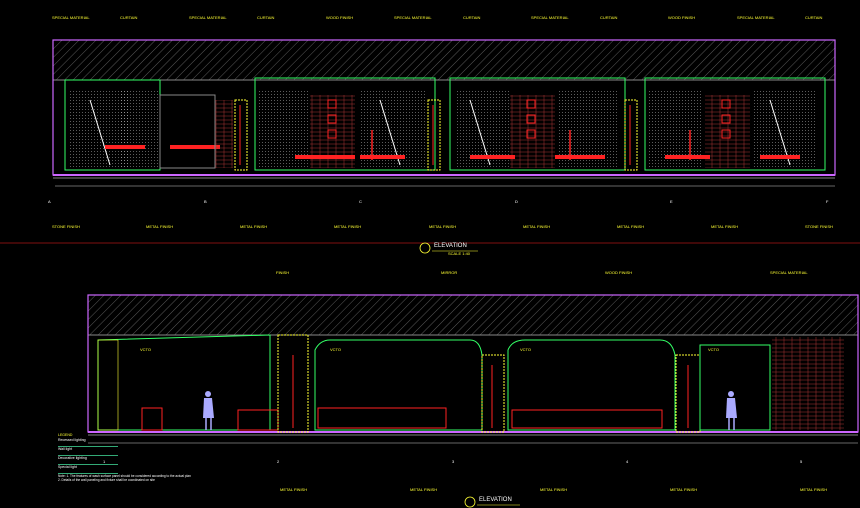  What do you see at coordinates (619, 272) in the screenshot?
I see `bottom-callout-label: WOOD FINISH` at bounding box center [619, 272].